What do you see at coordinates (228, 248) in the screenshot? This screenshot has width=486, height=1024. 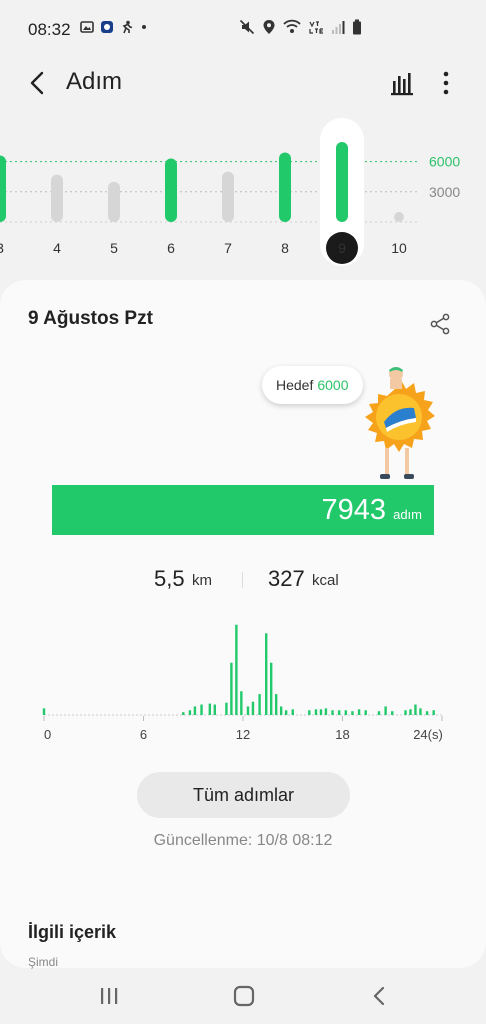 I see `day-label-7: 7` at bounding box center [228, 248].